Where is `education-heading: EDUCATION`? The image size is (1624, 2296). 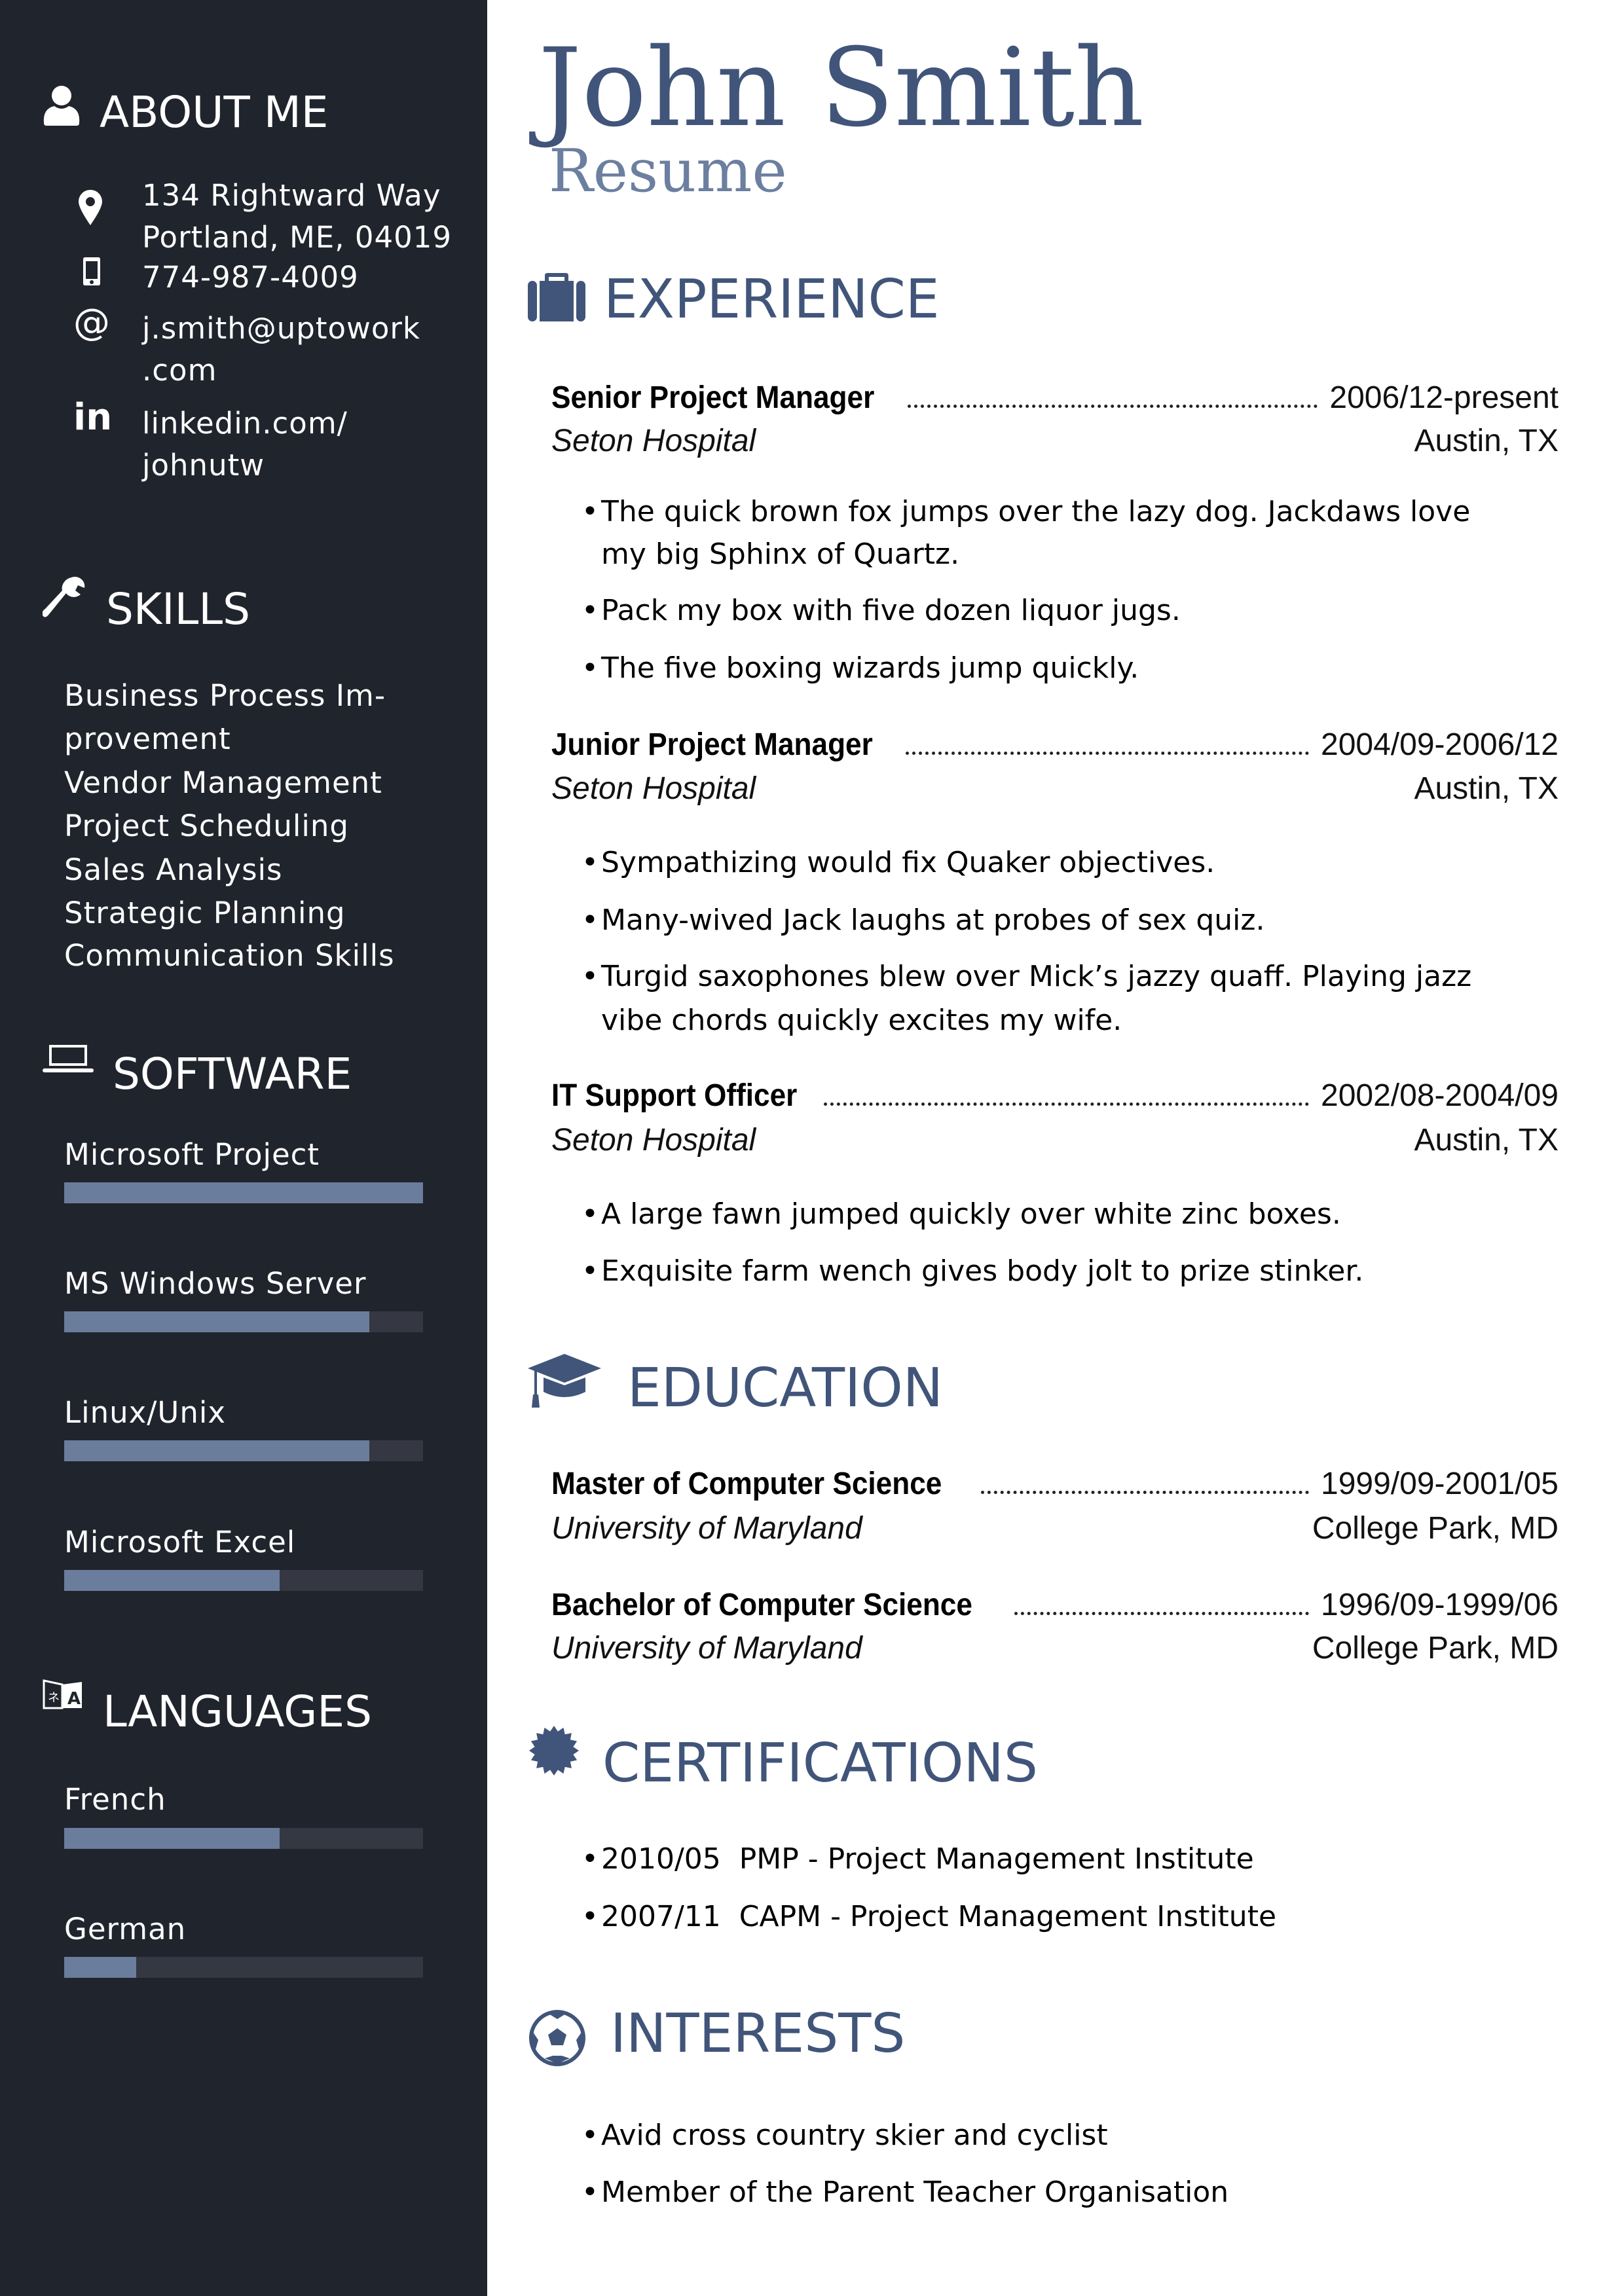 education-heading: EDUCATION is located at coordinates (785, 1388).